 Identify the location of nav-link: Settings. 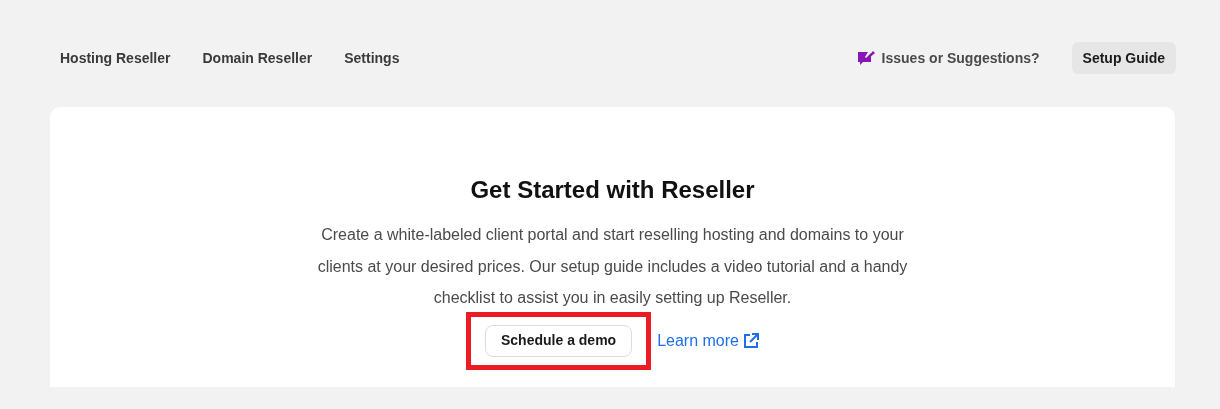
(372, 58).